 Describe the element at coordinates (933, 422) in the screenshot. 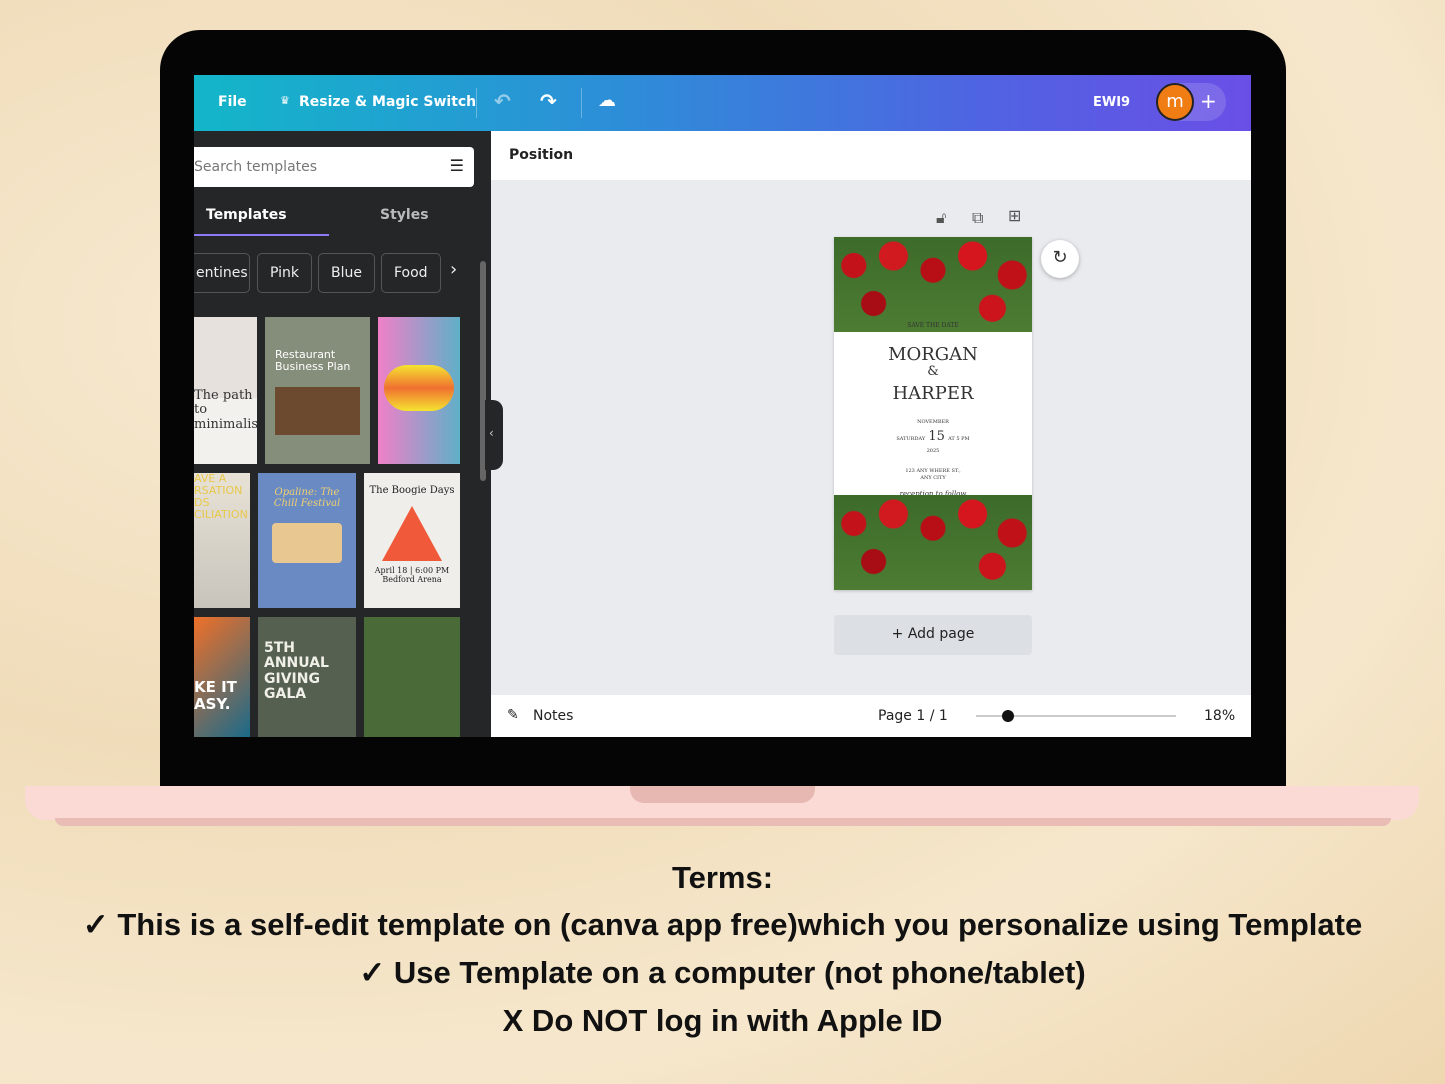

I see `month: NOVEMBER` at that location.